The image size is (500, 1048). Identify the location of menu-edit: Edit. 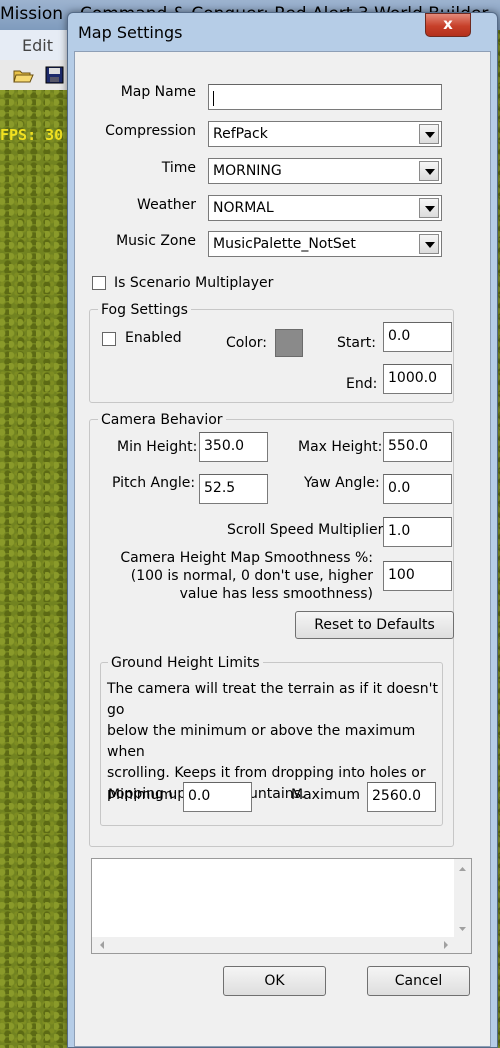
(37, 45).